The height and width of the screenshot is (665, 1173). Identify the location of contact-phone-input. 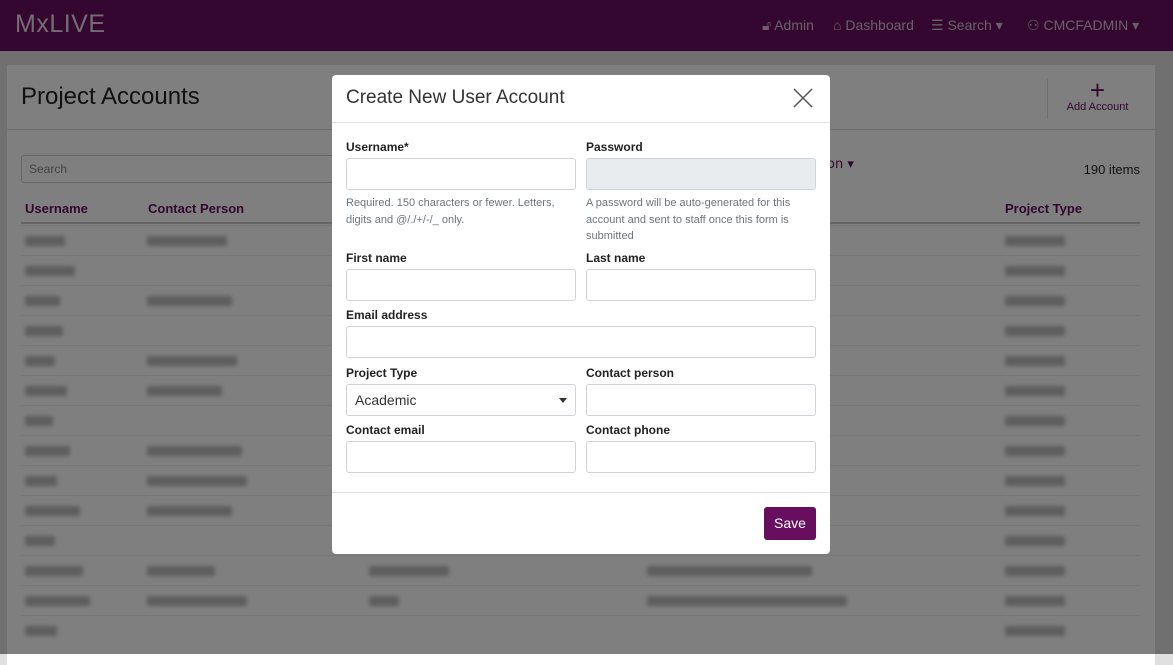
(701, 457).